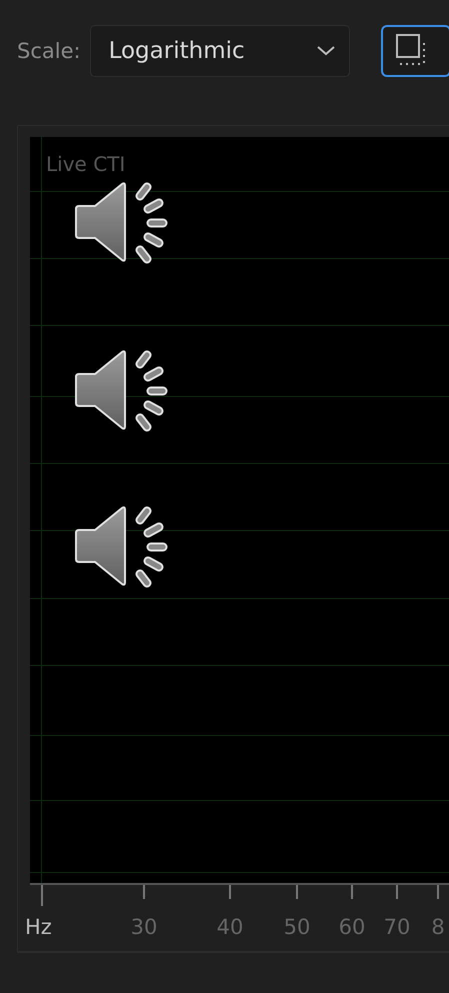 Image resolution: width=449 pixels, height=993 pixels. What do you see at coordinates (352, 927) in the screenshot?
I see `axis-tick-label: 60` at bounding box center [352, 927].